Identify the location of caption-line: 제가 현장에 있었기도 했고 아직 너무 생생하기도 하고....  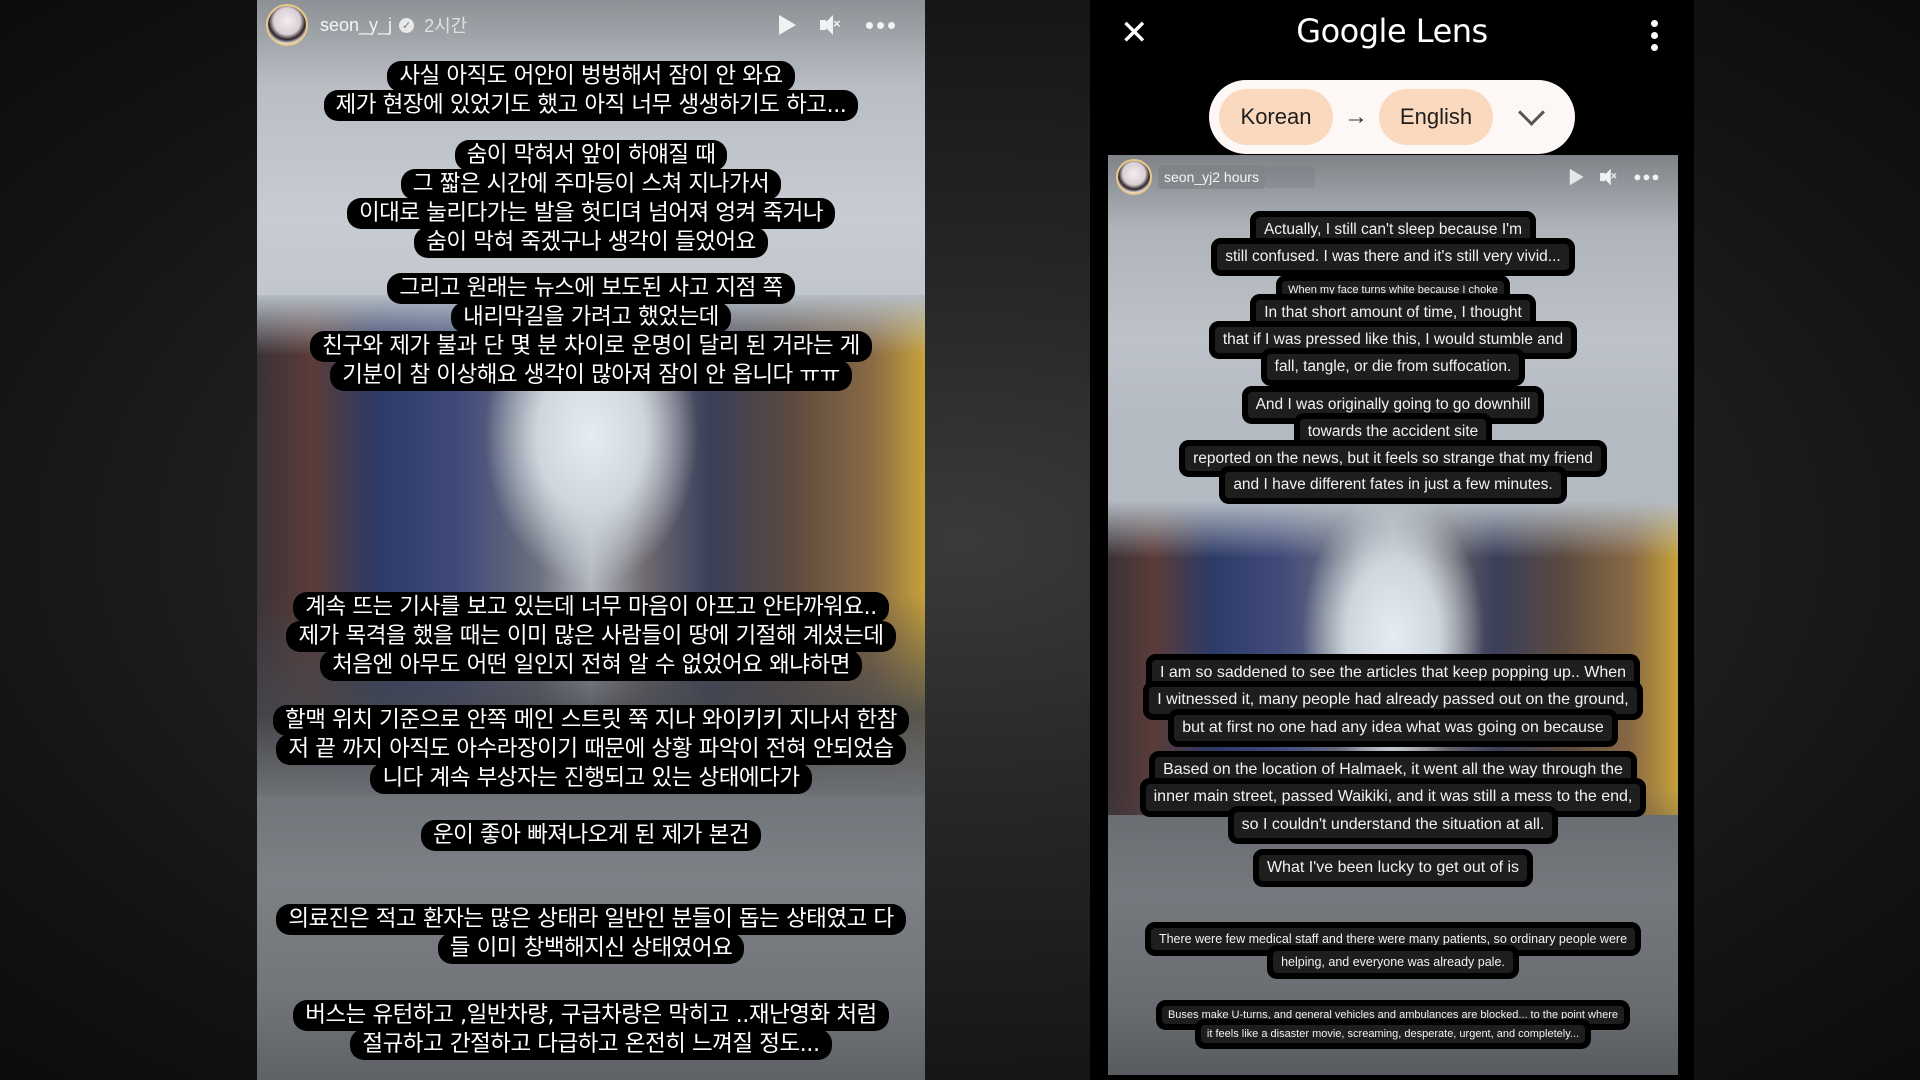
(591, 105).